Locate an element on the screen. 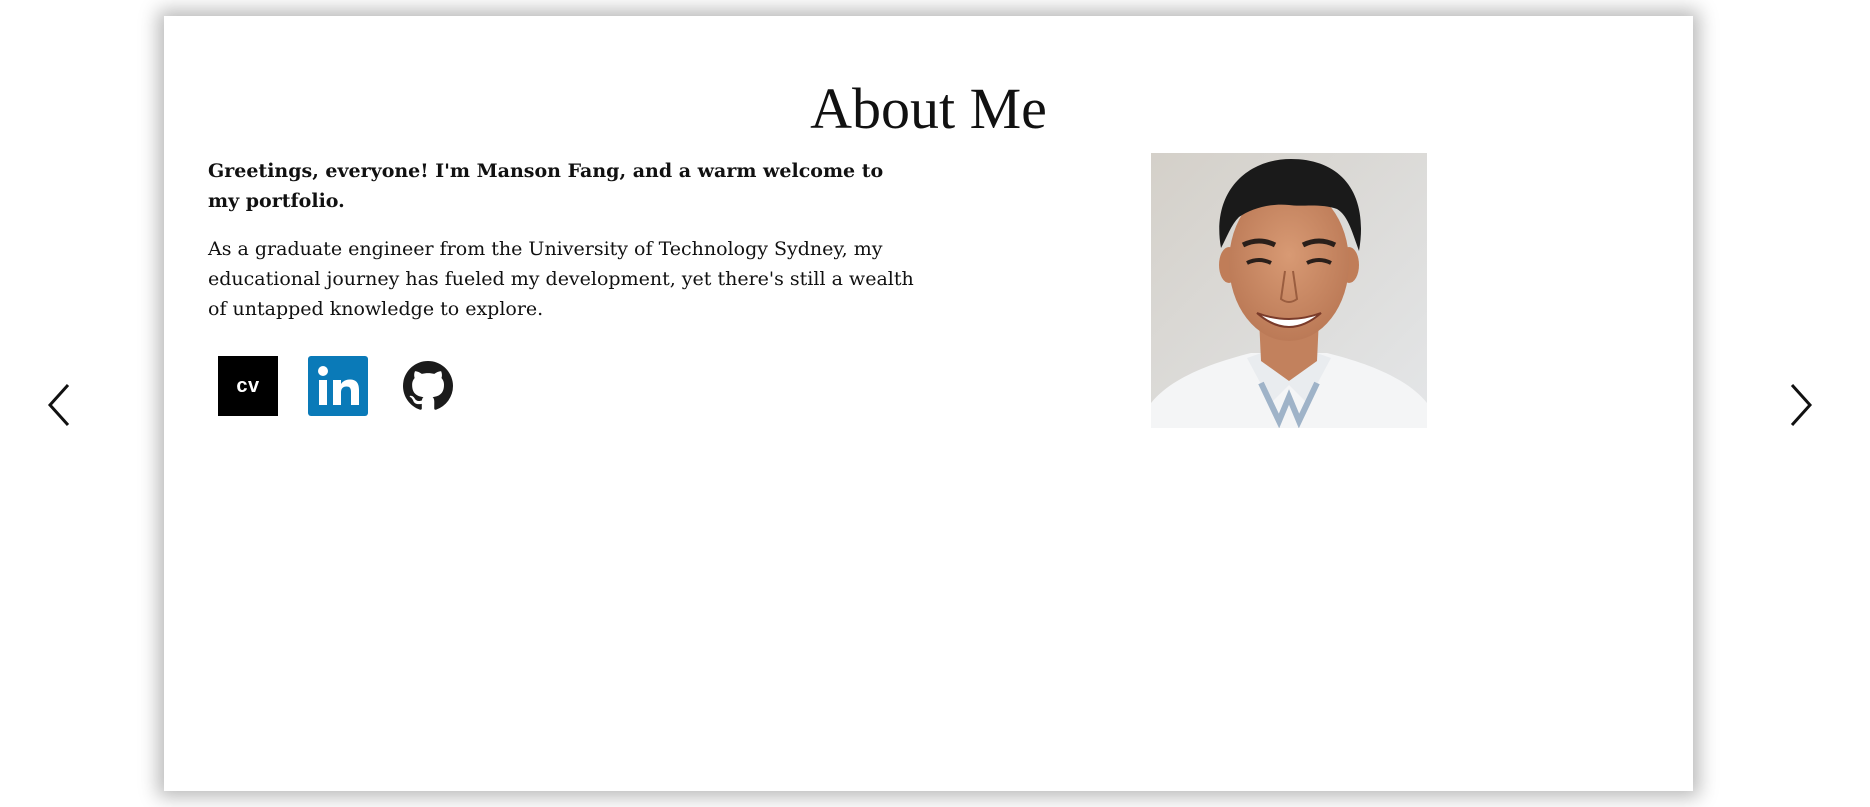  github-link is located at coordinates (428, 386).